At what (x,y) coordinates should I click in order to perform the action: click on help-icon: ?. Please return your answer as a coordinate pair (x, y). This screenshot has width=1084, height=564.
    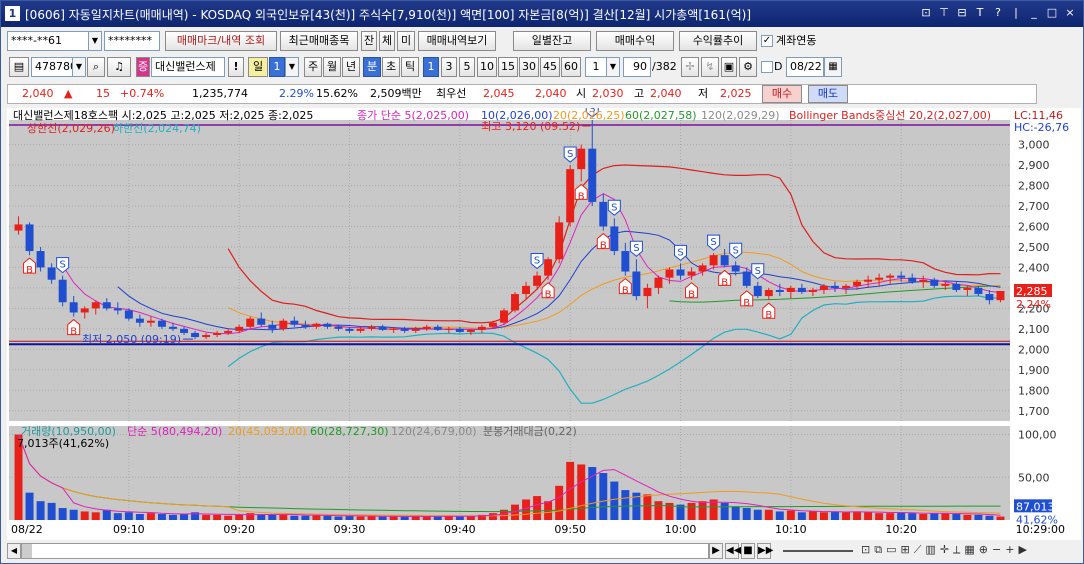
    Looking at the image, I should click on (998, 13).